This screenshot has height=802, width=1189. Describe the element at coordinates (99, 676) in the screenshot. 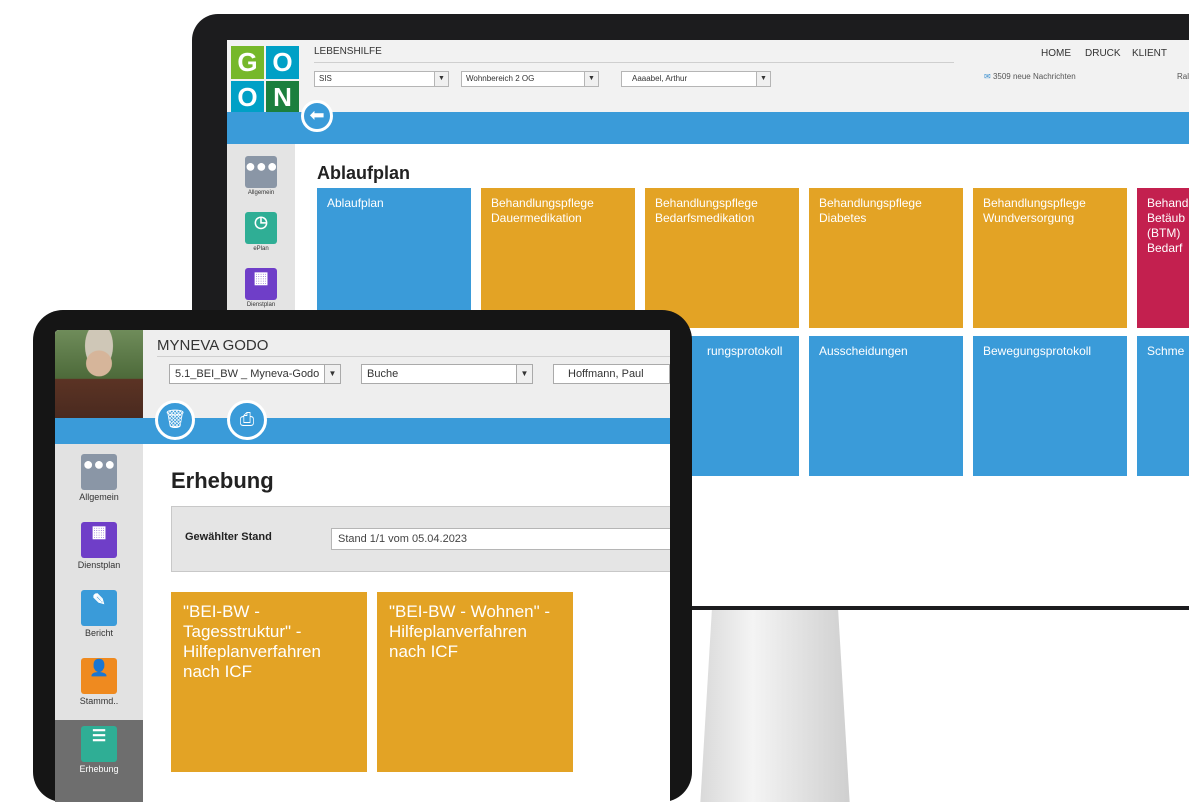

I see `person-icon: 👤` at that location.